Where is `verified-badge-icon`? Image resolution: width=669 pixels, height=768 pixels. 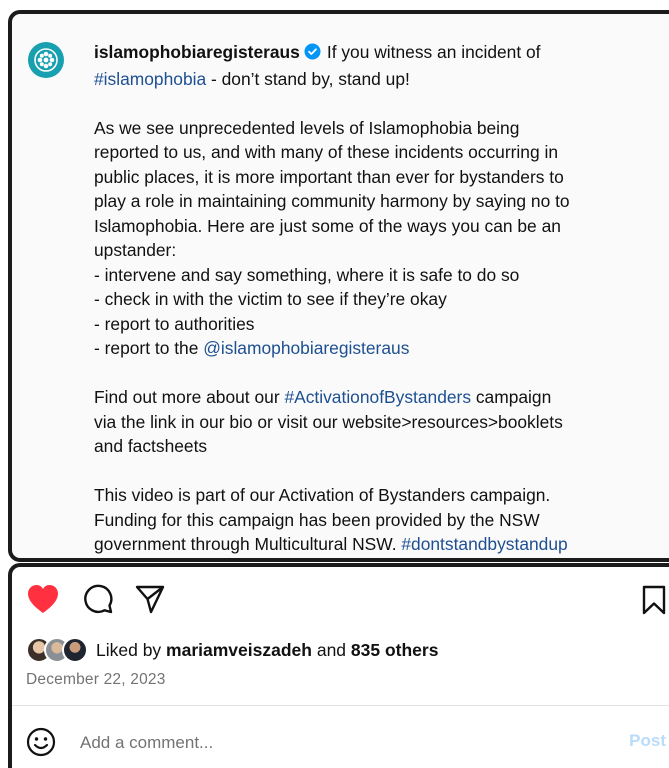
verified-badge-icon is located at coordinates (312, 54).